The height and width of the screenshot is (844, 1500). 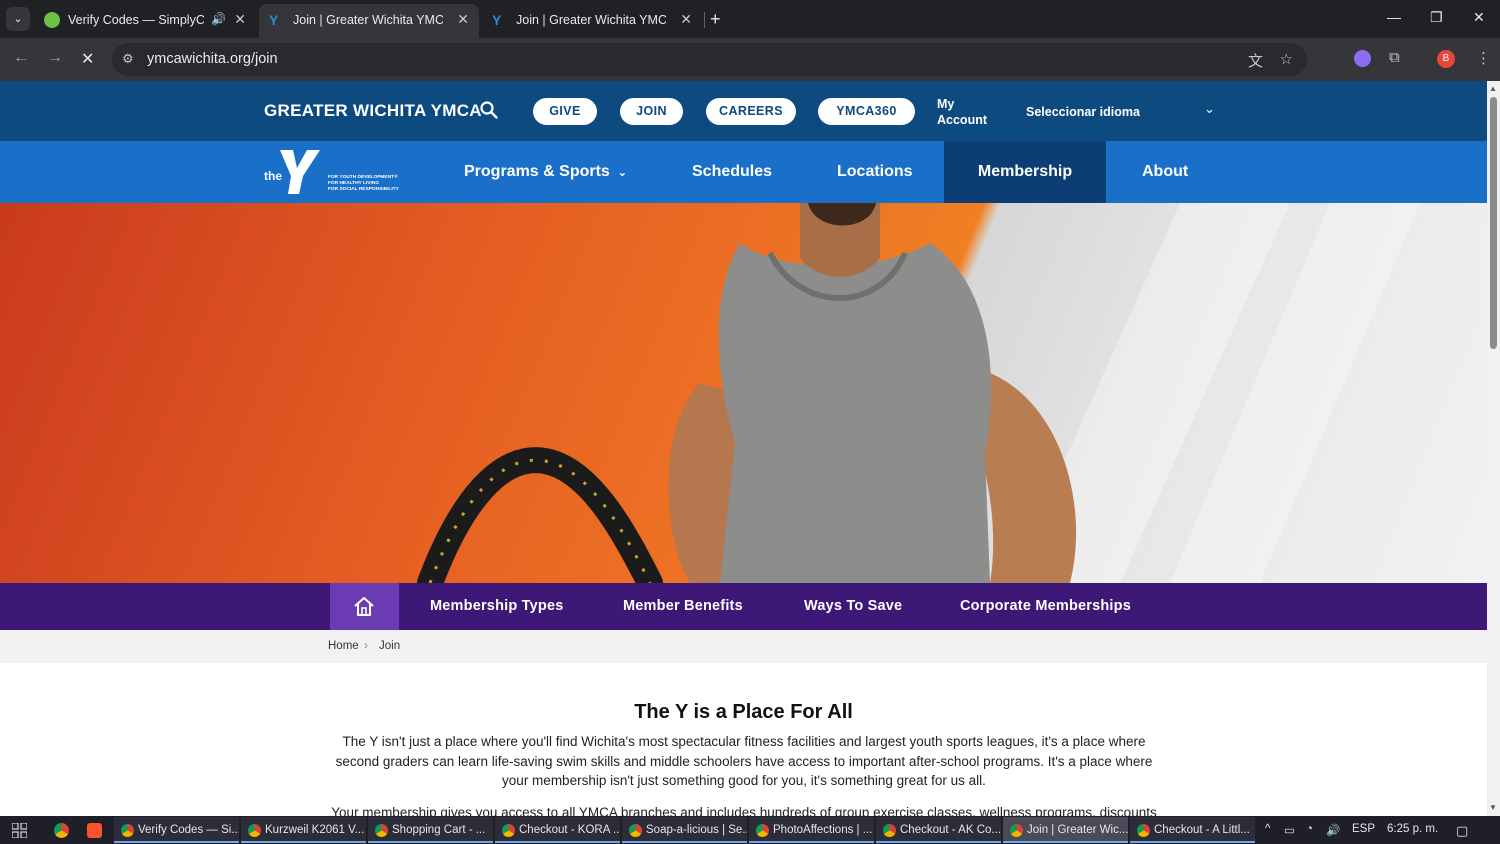 What do you see at coordinates (1267, 829) in the screenshot?
I see `tray-chevron-up-icon: ^` at bounding box center [1267, 829].